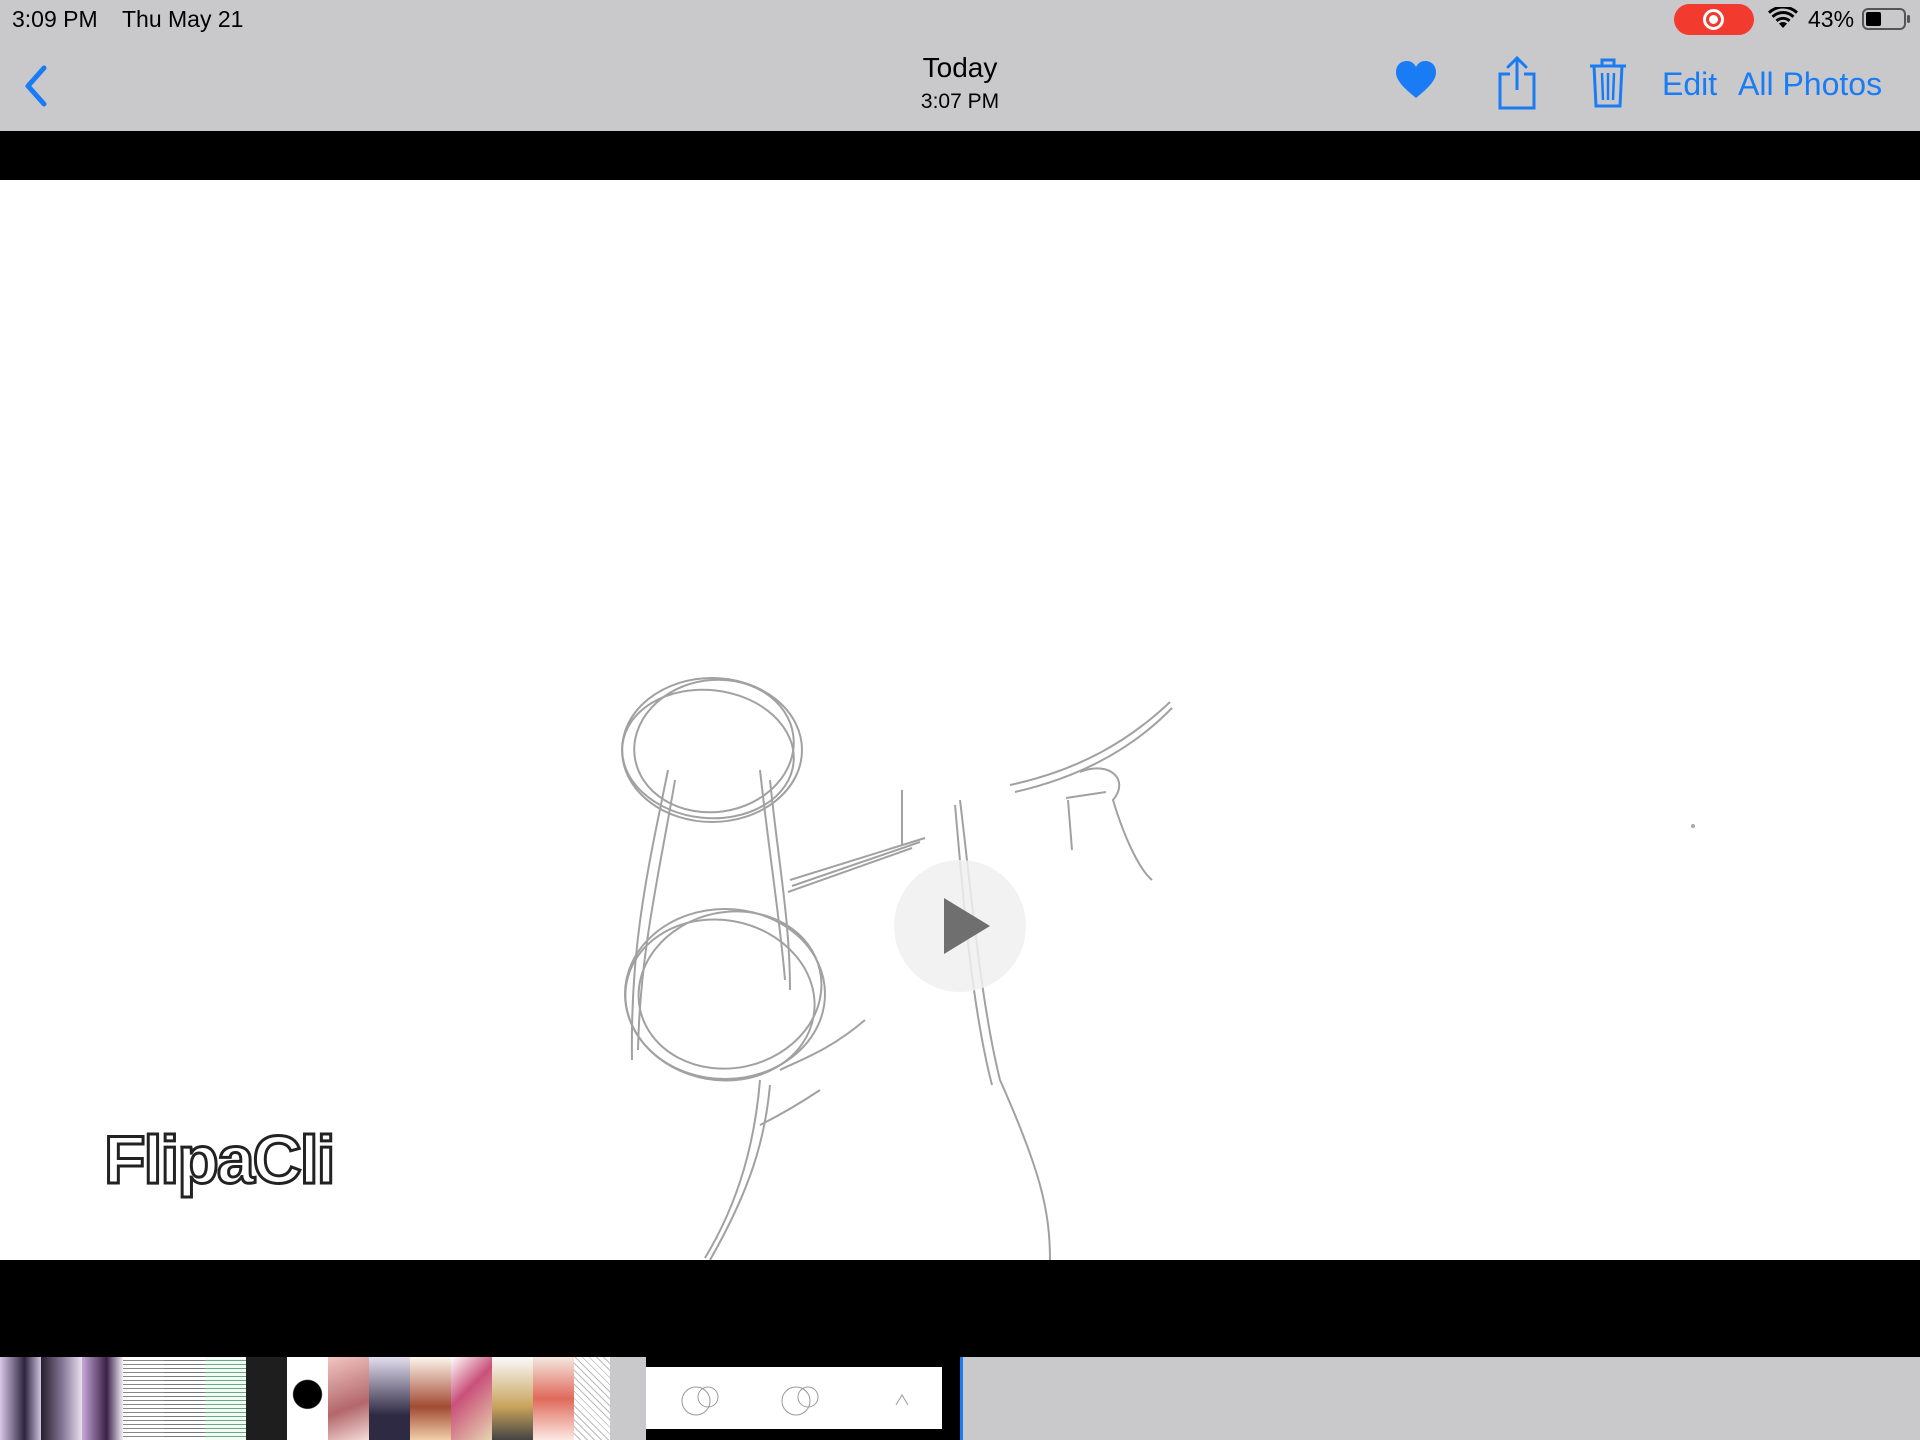 This screenshot has height=1440, width=1920. What do you see at coordinates (1714, 19) in the screenshot?
I see `screen-recording-icon` at bounding box center [1714, 19].